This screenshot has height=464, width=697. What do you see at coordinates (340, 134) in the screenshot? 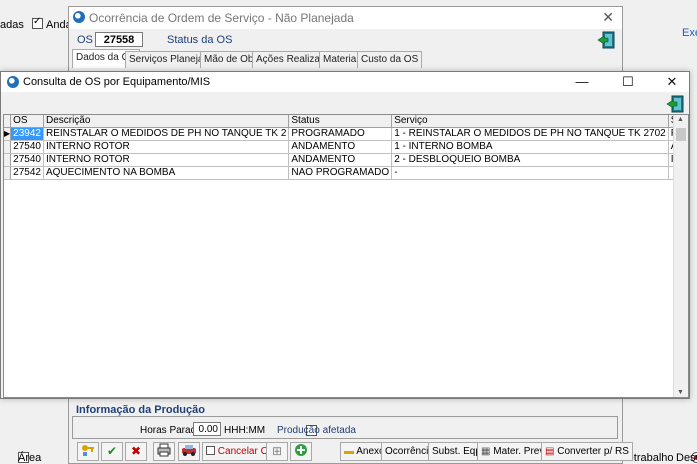
I see `cell-status: PROGRAMADO` at bounding box center [340, 134].